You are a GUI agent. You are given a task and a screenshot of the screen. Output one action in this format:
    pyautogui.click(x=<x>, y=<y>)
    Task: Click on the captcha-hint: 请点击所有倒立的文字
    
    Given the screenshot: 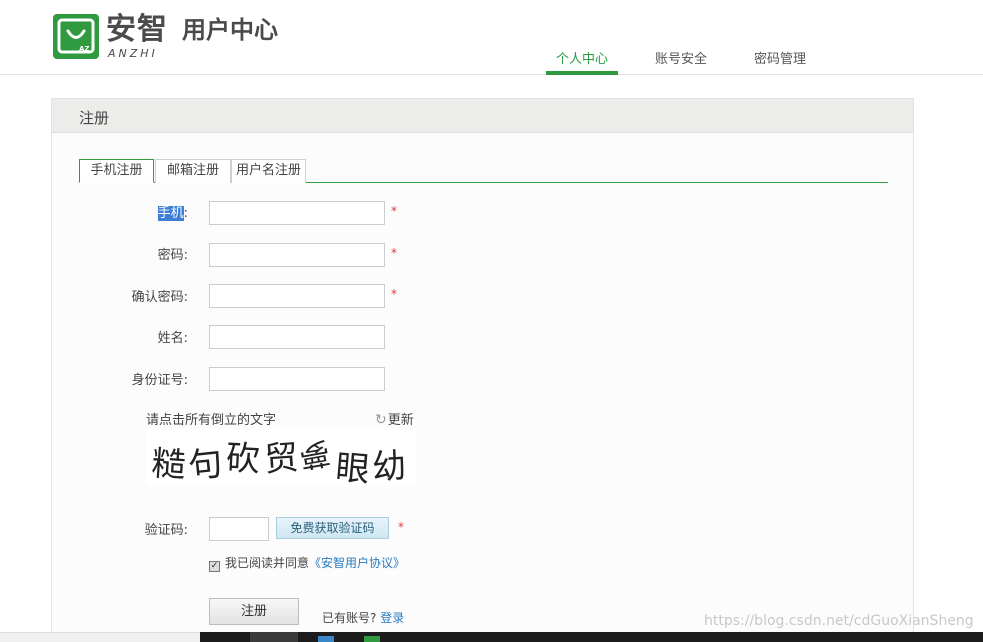 What is the action you would take?
    pyautogui.click(x=211, y=420)
    